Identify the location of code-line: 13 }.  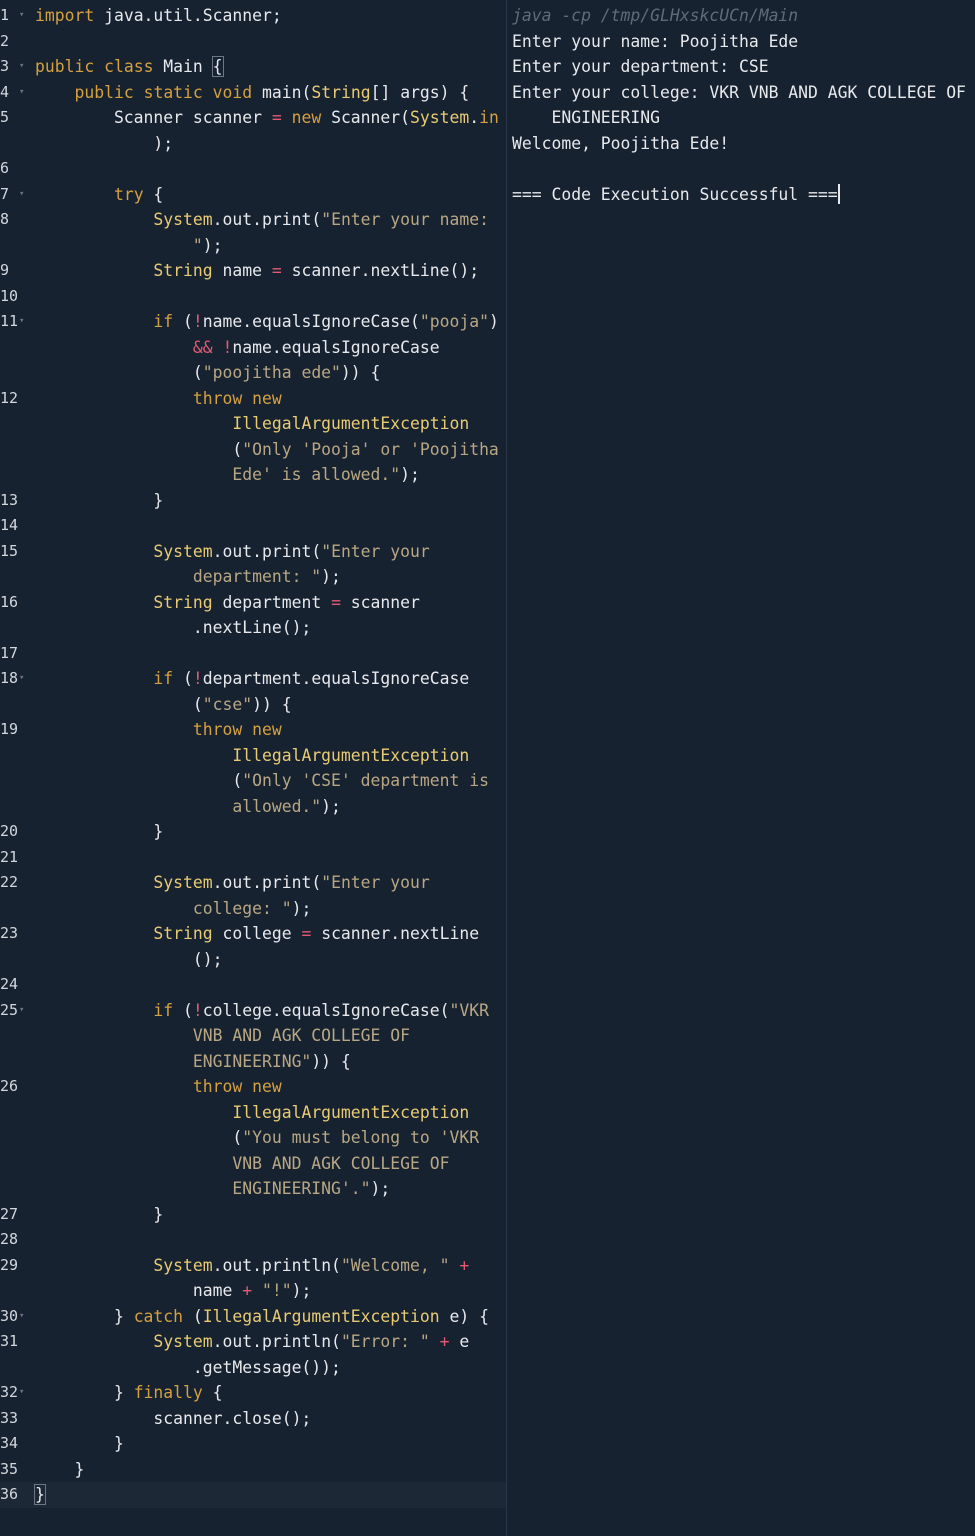
(253, 501).